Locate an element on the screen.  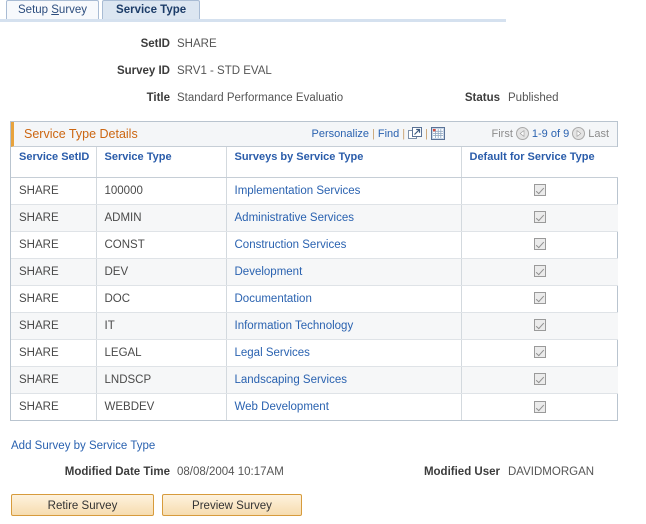
table-row: SHARE WEBDEV Web Development is located at coordinates (314, 406).